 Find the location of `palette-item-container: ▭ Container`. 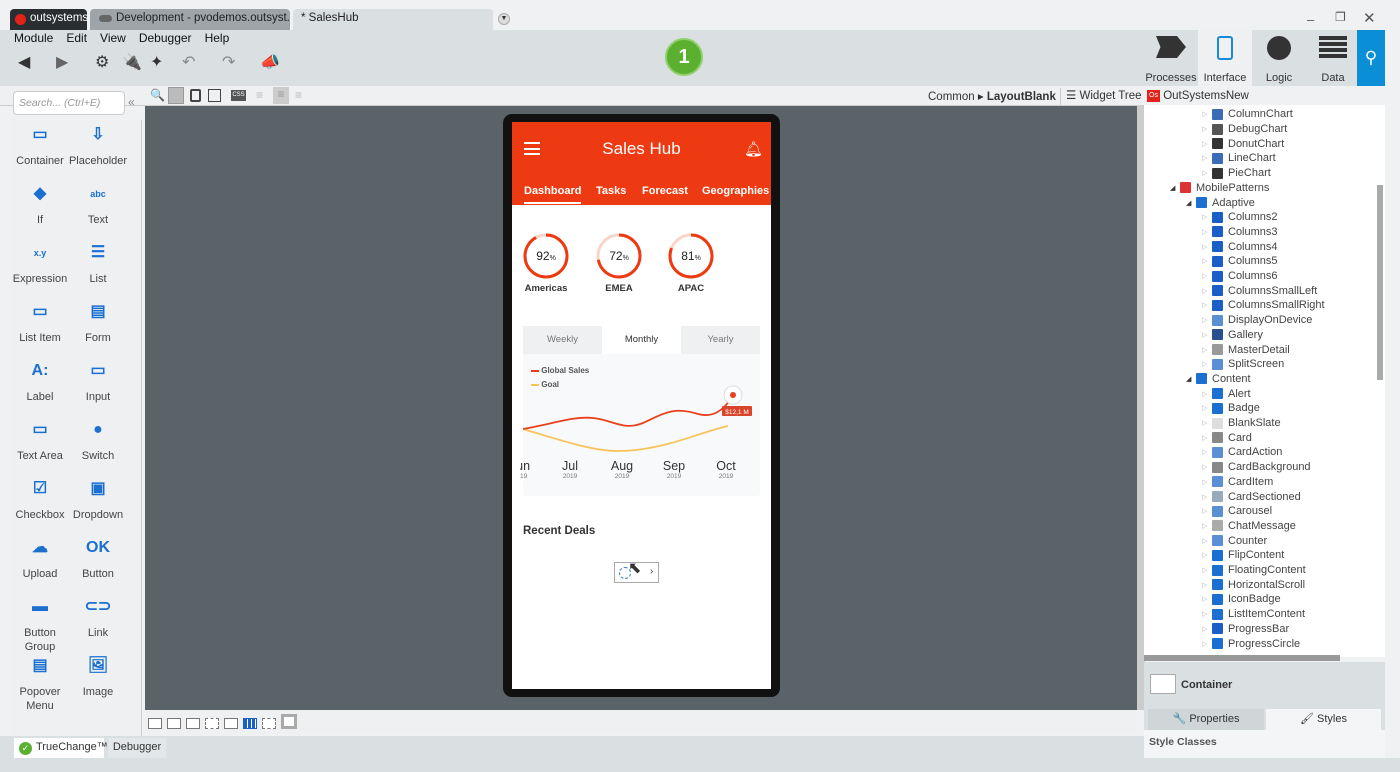

palette-item-container: ▭ Container is located at coordinates (40, 144).